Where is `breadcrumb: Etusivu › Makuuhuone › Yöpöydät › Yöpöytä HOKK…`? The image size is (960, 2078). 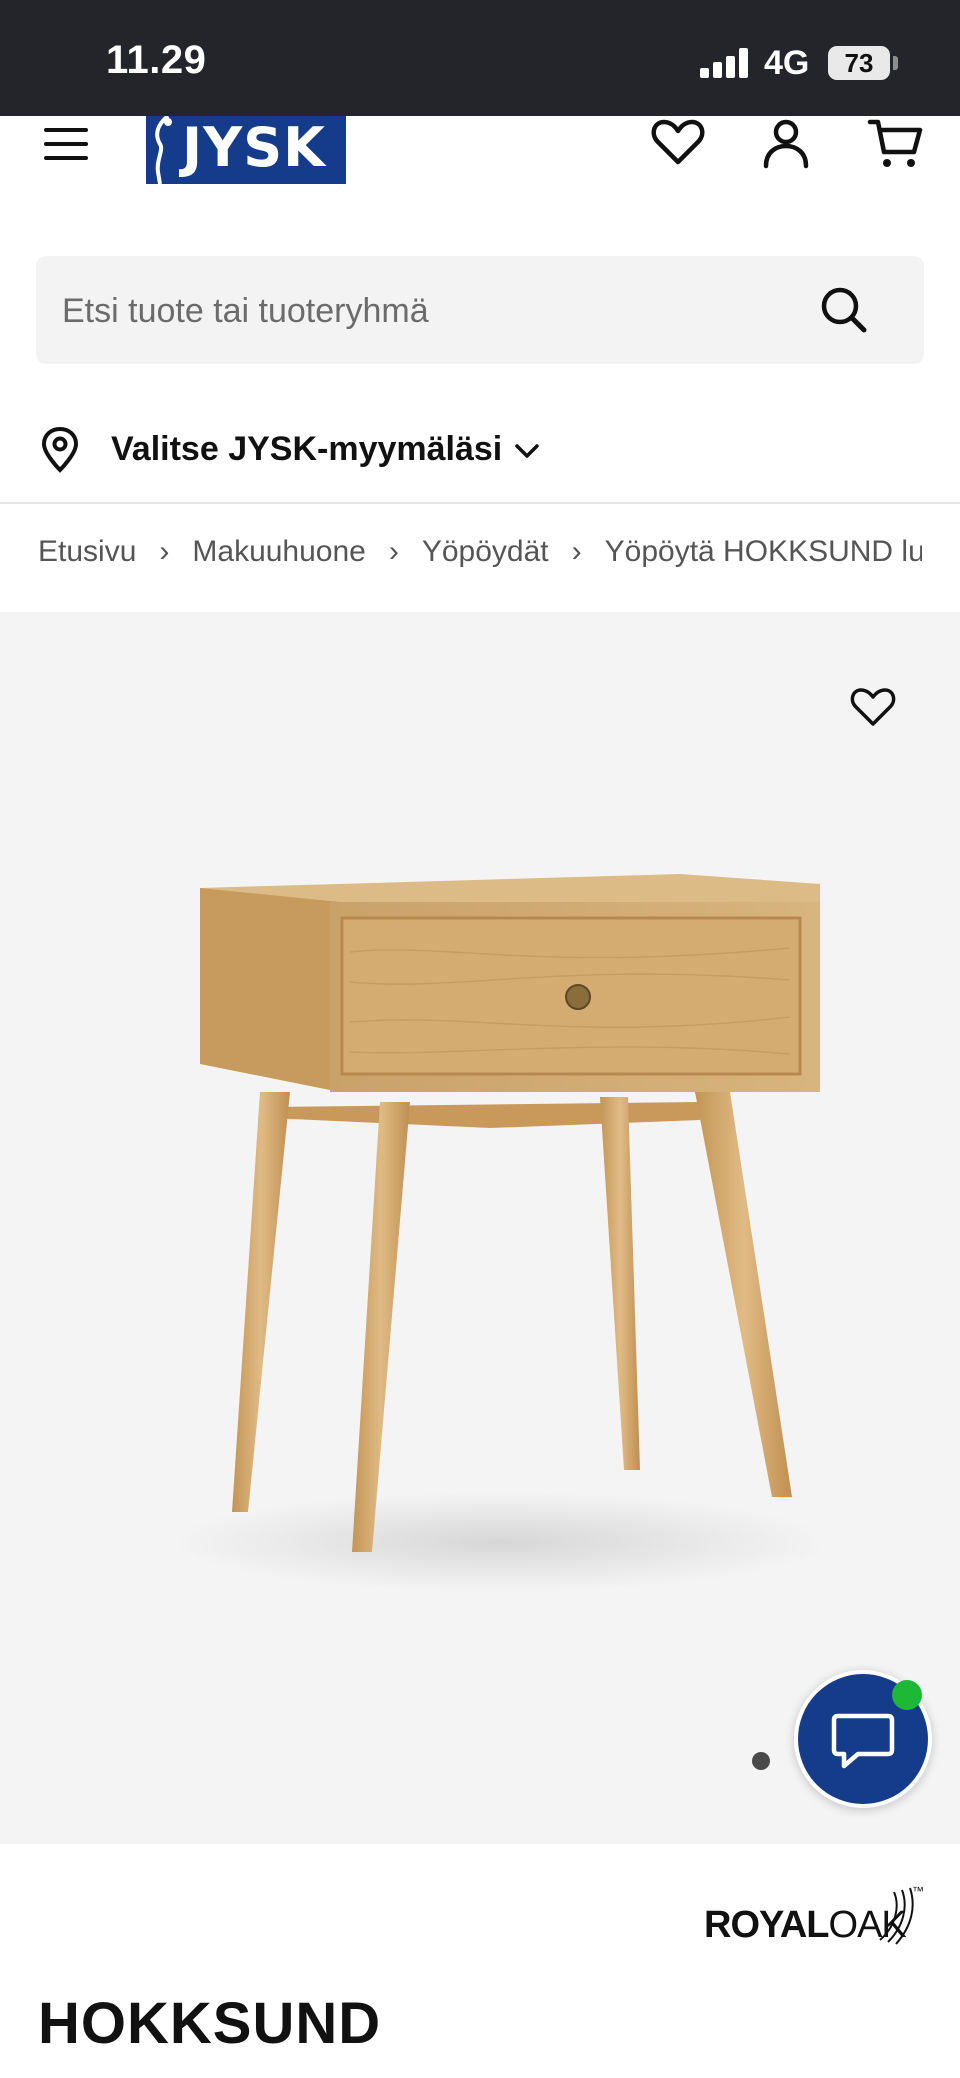 breadcrumb: Etusivu › Makuuhuone › Yöpöydät › Yöpöytä HOKK… is located at coordinates (480, 556).